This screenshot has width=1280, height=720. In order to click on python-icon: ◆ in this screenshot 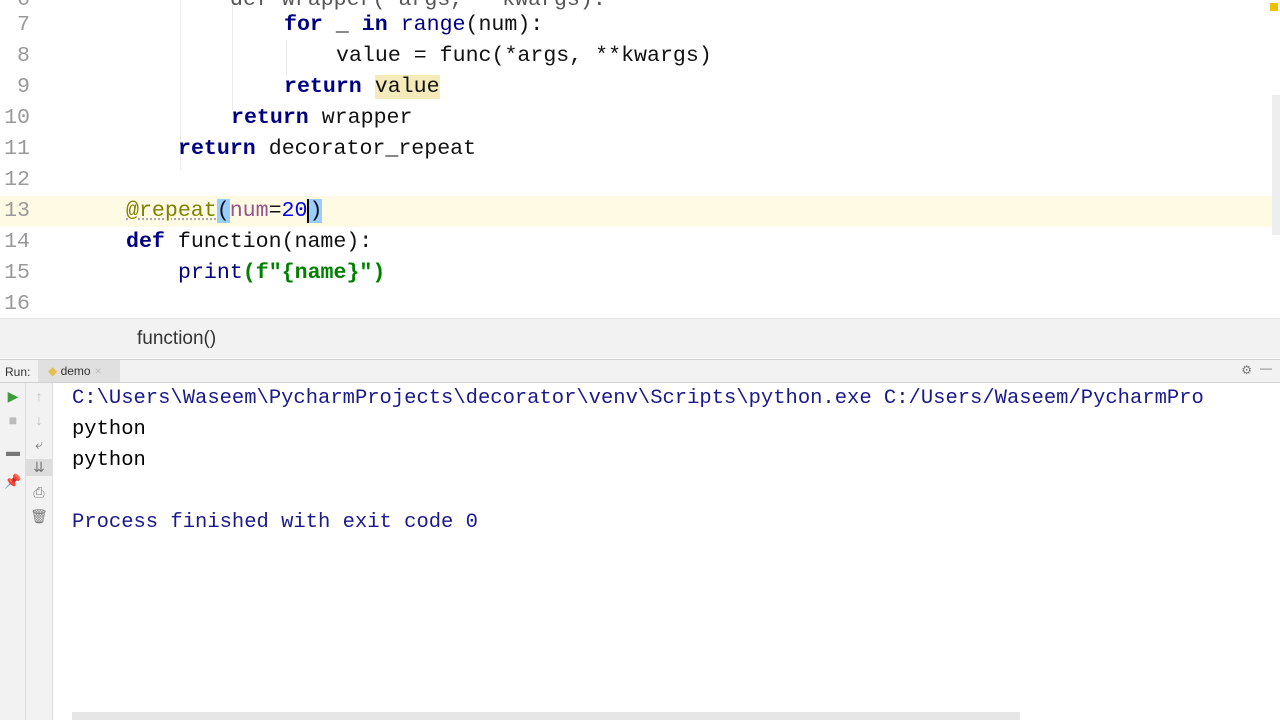, I will do `click(53, 371)`.